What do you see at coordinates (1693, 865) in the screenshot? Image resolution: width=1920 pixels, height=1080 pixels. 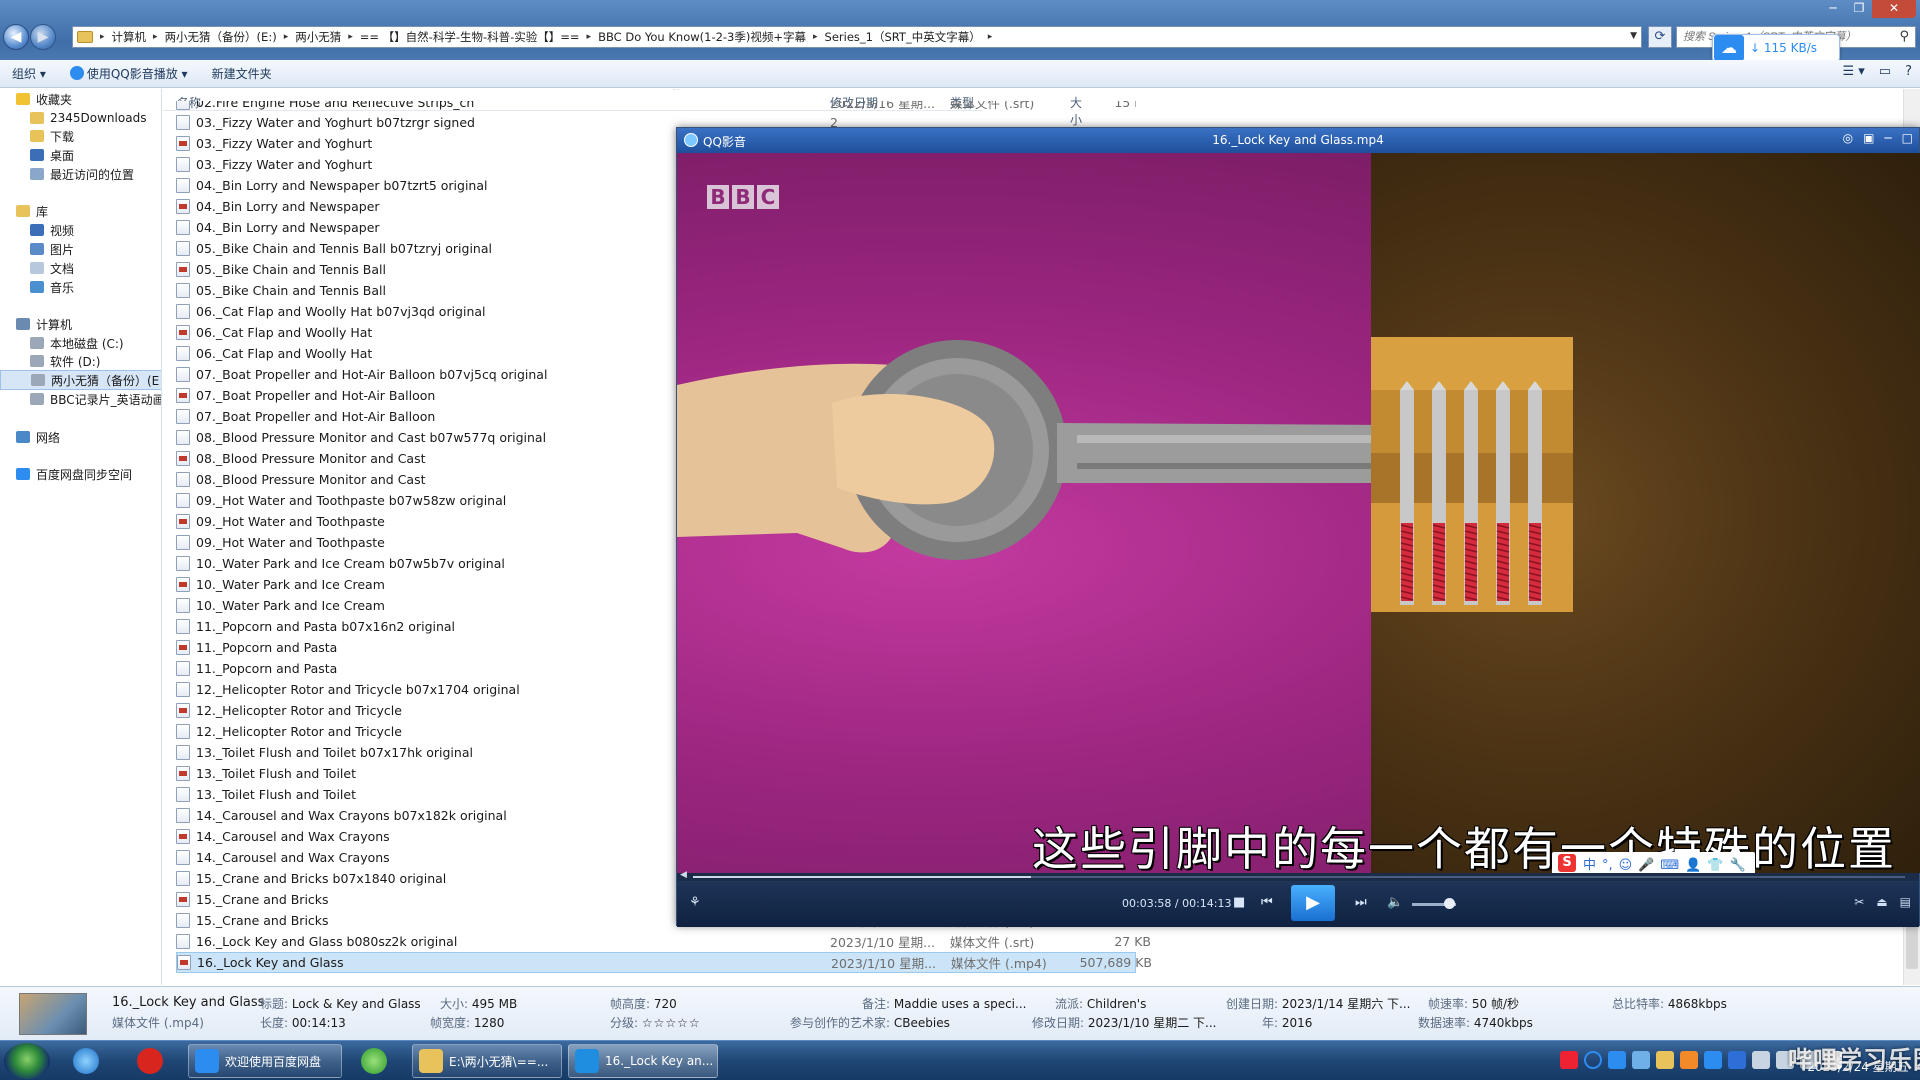 I see `ime-item: 👤` at bounding box center [1693, 865].